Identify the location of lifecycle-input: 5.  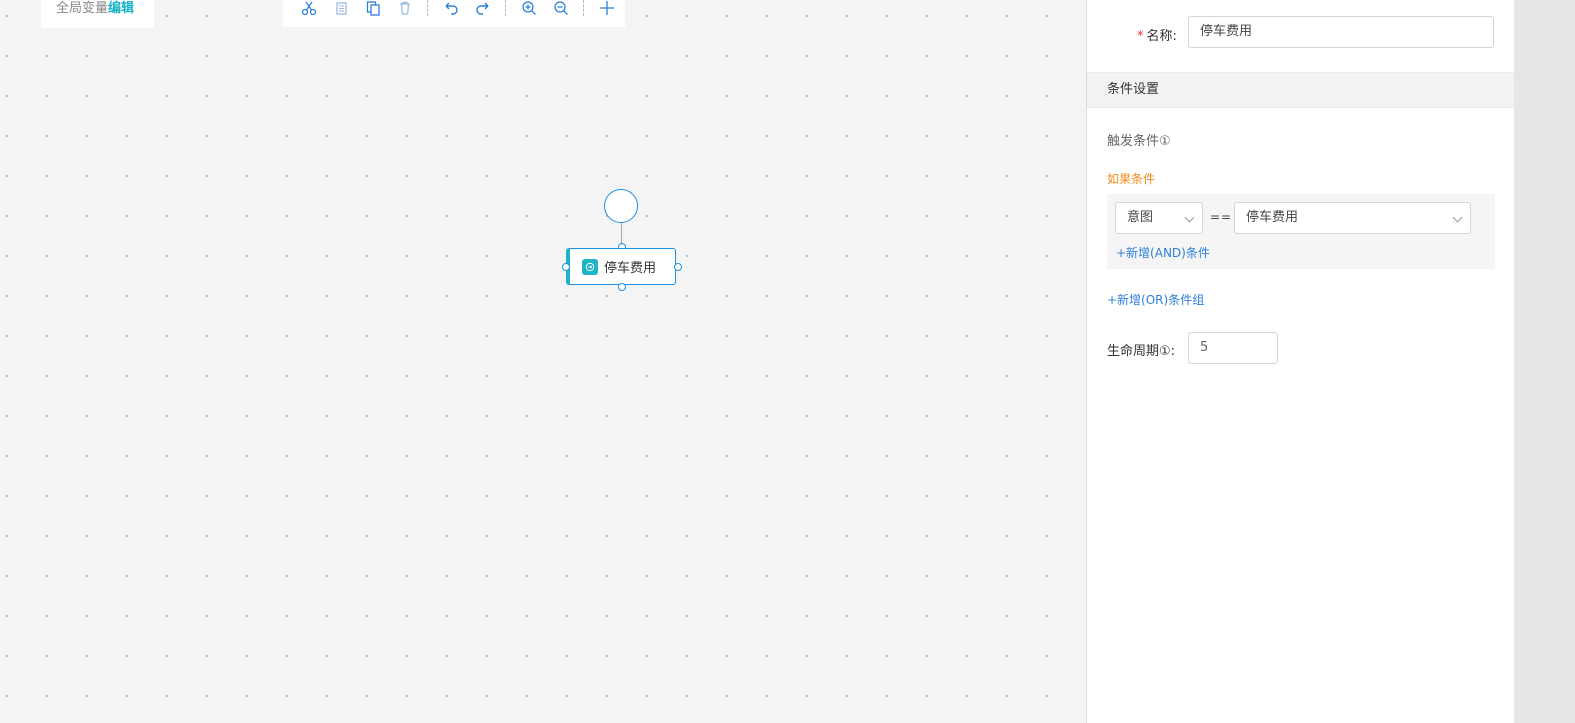
(1233, 348).